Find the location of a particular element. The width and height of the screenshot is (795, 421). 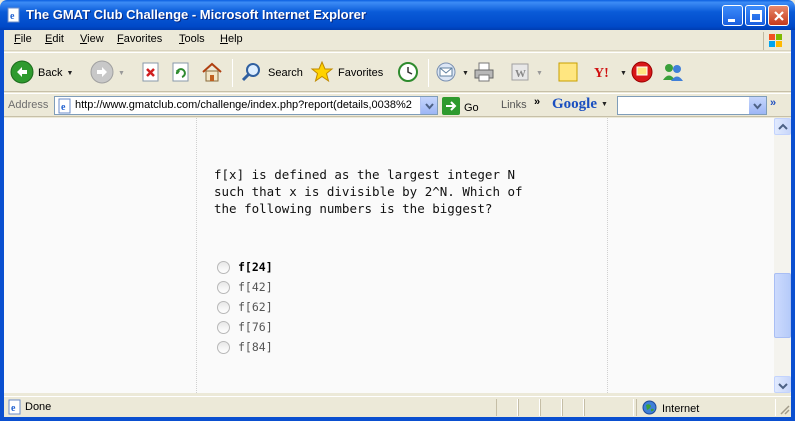

vertical-scrollbar is located at coordinates (782, 255).